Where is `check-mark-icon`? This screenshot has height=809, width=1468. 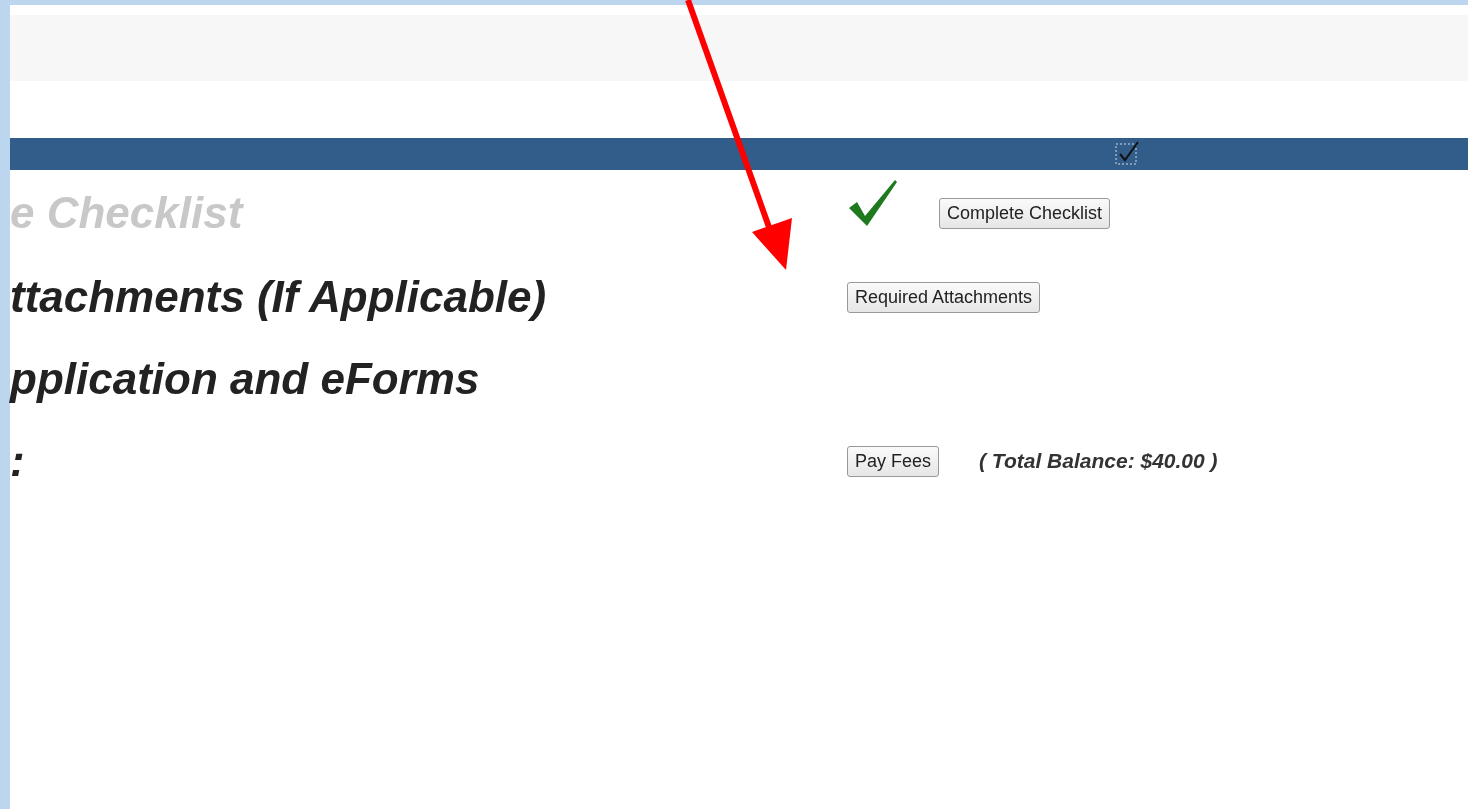 check-mark-icon is located at coordinates (873, 203).